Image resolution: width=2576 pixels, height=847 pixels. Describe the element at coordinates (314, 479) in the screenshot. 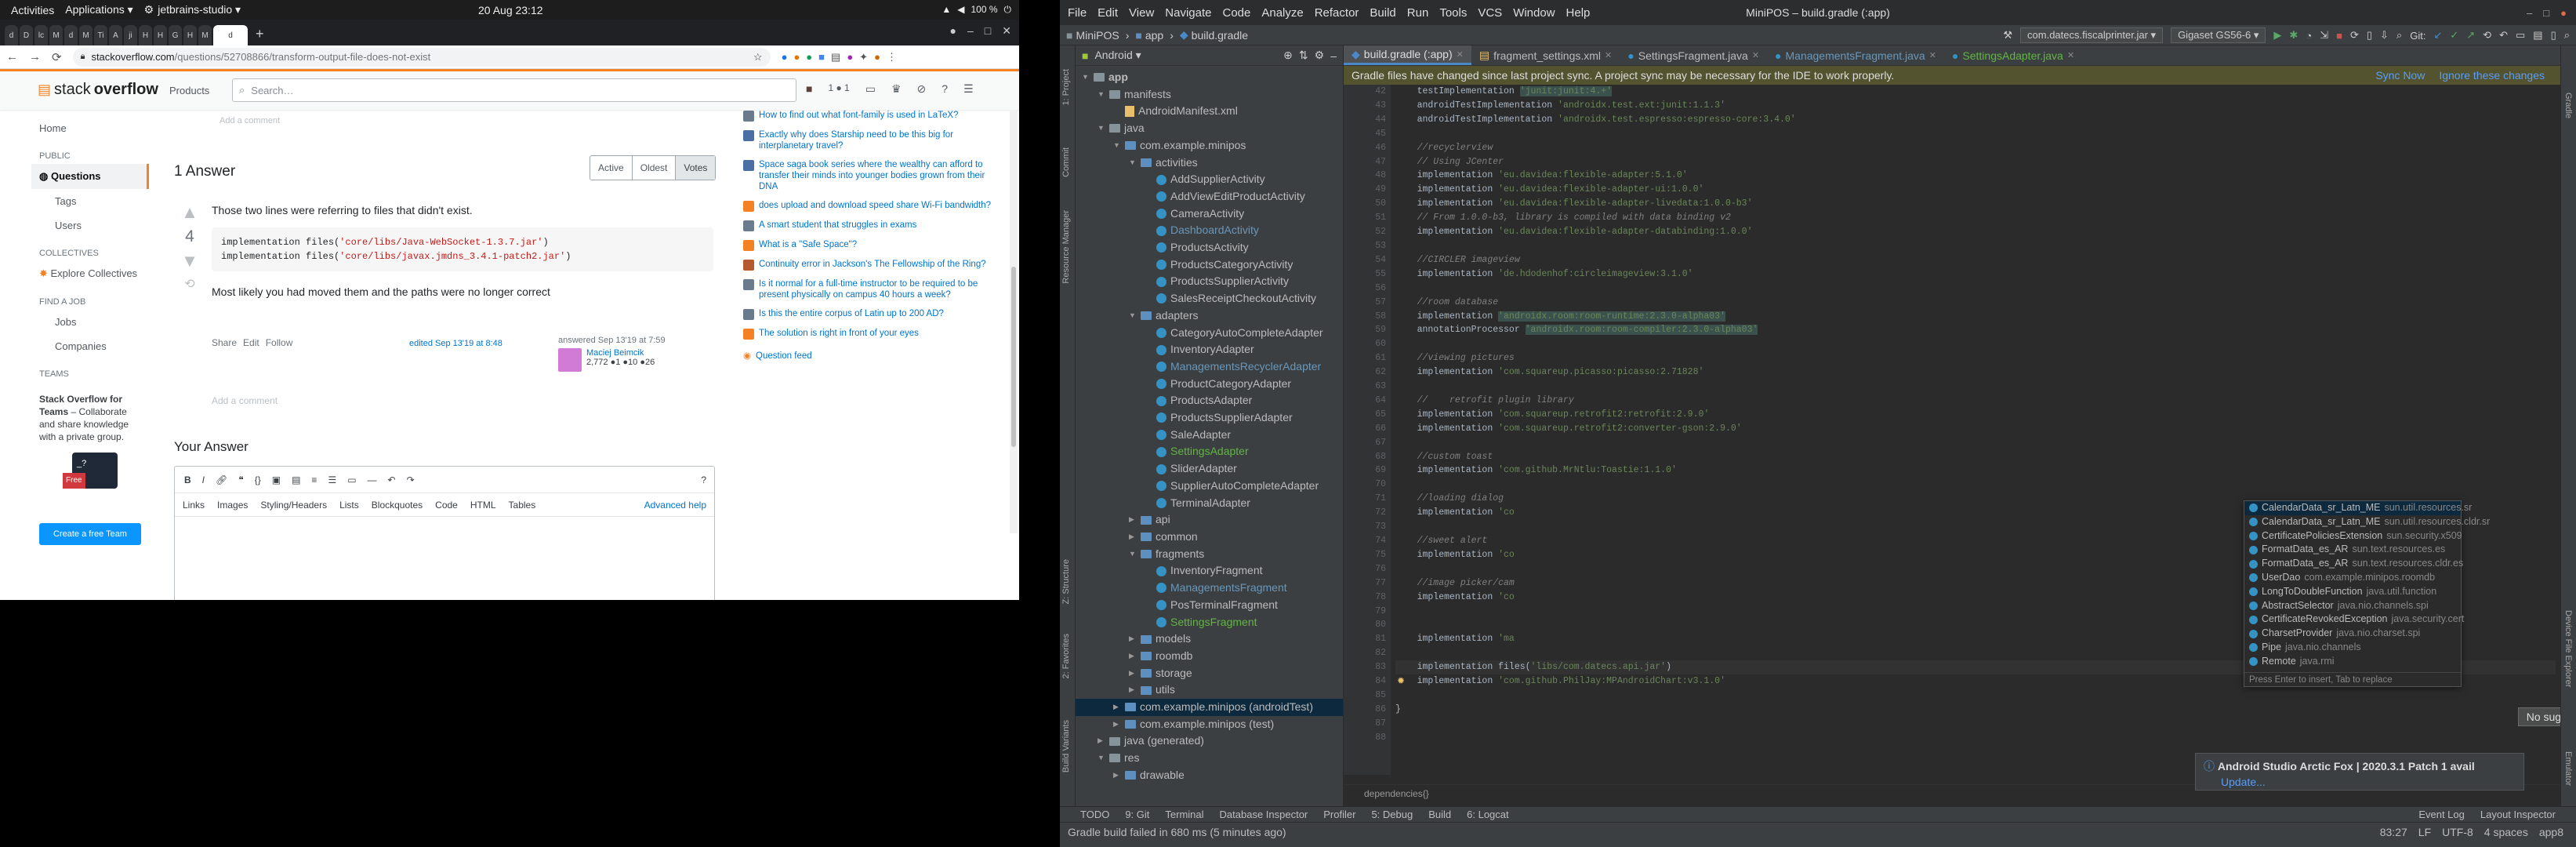

I see `ordered-list-icon: ≡` at that location.